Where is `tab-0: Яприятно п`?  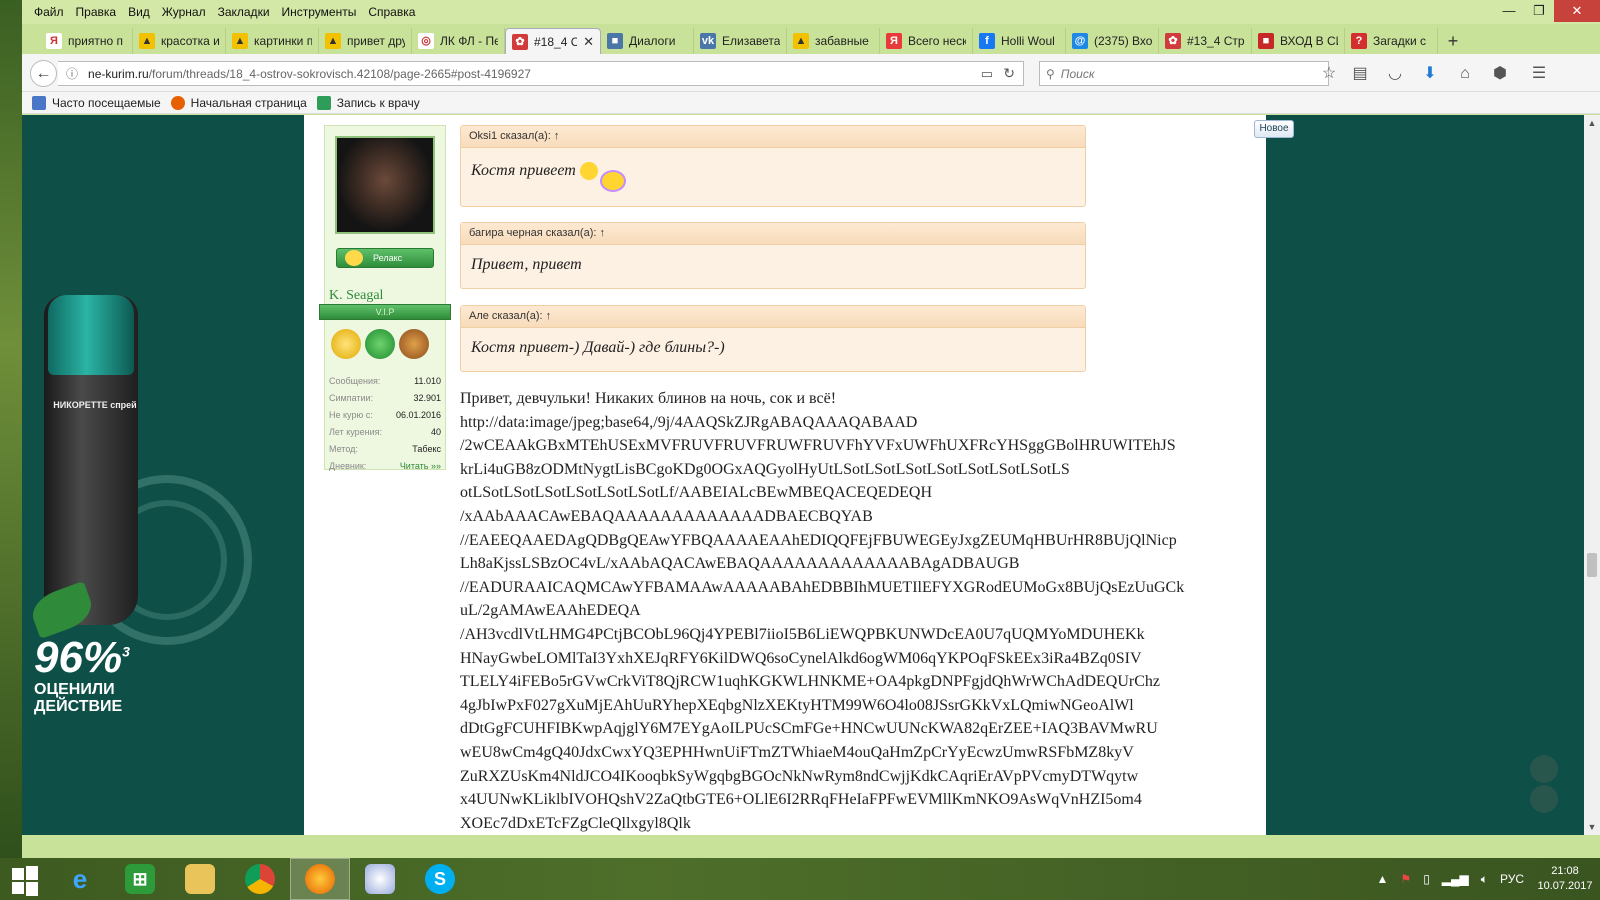 tab-0: Яприятно п is located at coordinates (86, 41).